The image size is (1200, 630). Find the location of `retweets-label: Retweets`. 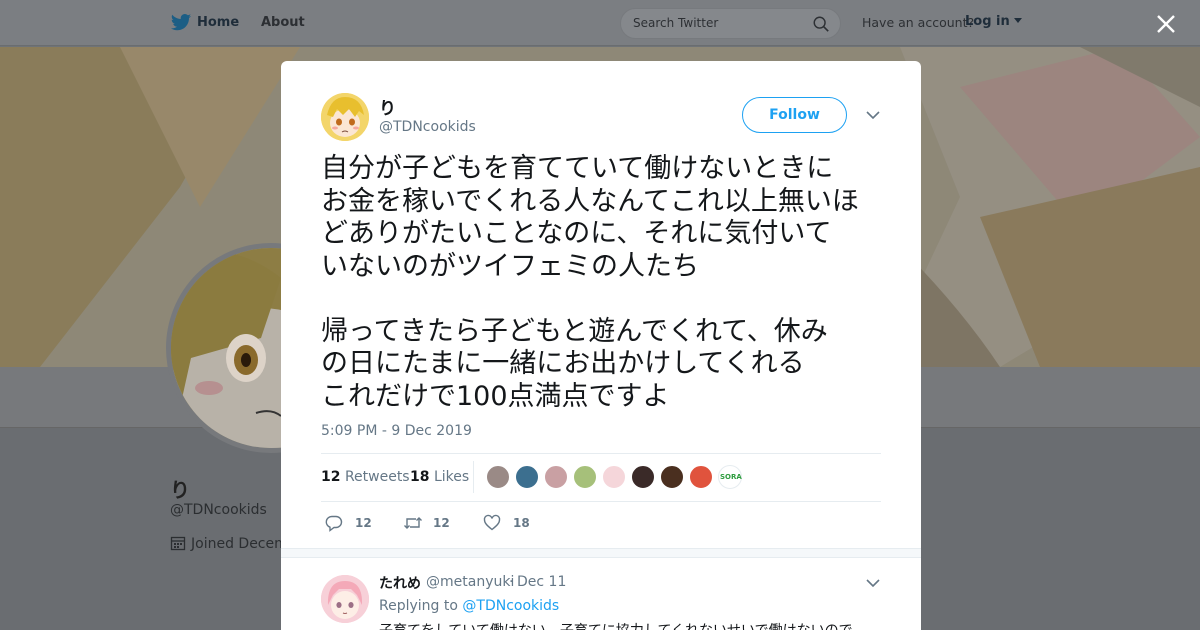

retweets-label: Retweets is located at coordinates (377, 477).